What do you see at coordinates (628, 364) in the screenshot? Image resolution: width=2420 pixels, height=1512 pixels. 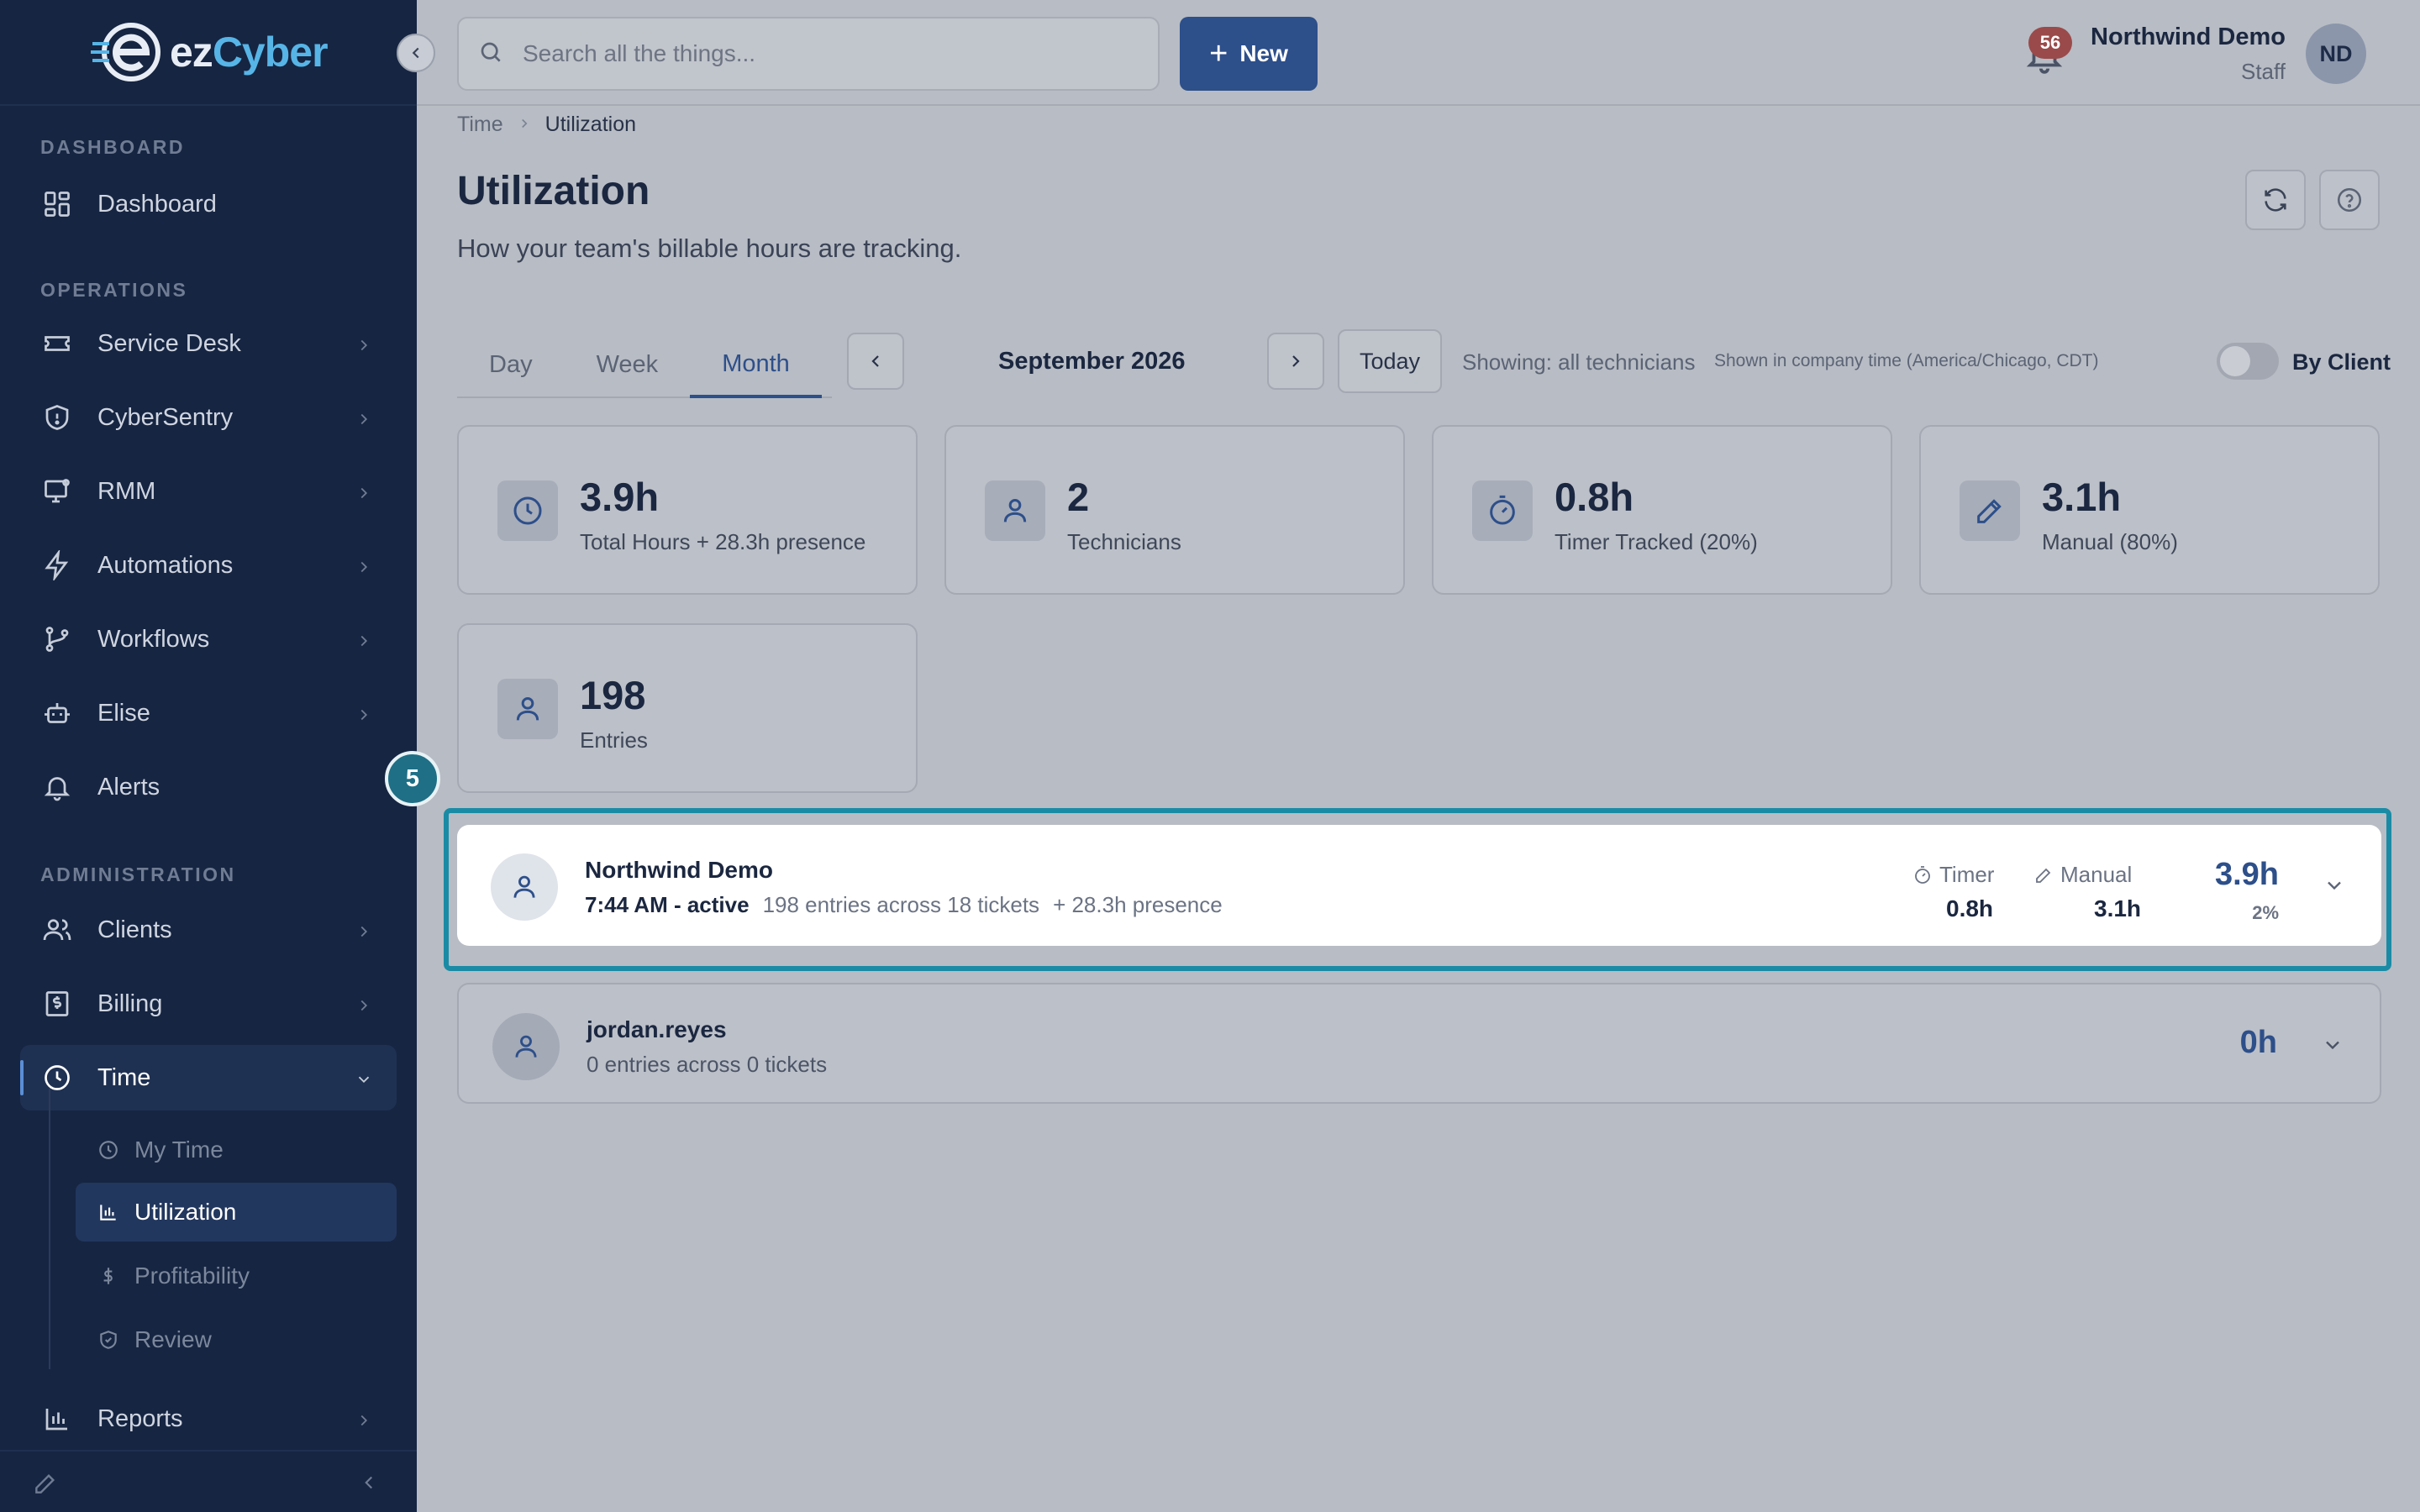 I see `tab-week: Week` at bounding box center [628, 364].